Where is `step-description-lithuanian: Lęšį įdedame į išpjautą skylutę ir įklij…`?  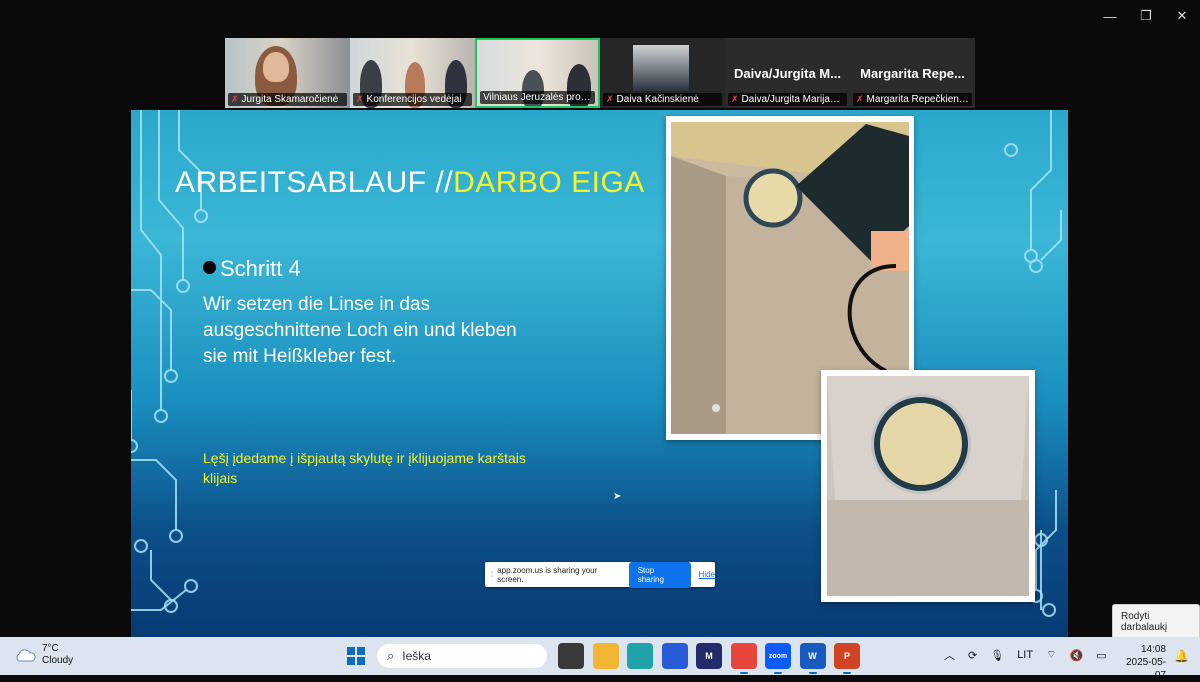 step-description-lithuanian: Lęšį įdedame į išpjautą skylutę ir įklij… is located at coordinates (364, 468).